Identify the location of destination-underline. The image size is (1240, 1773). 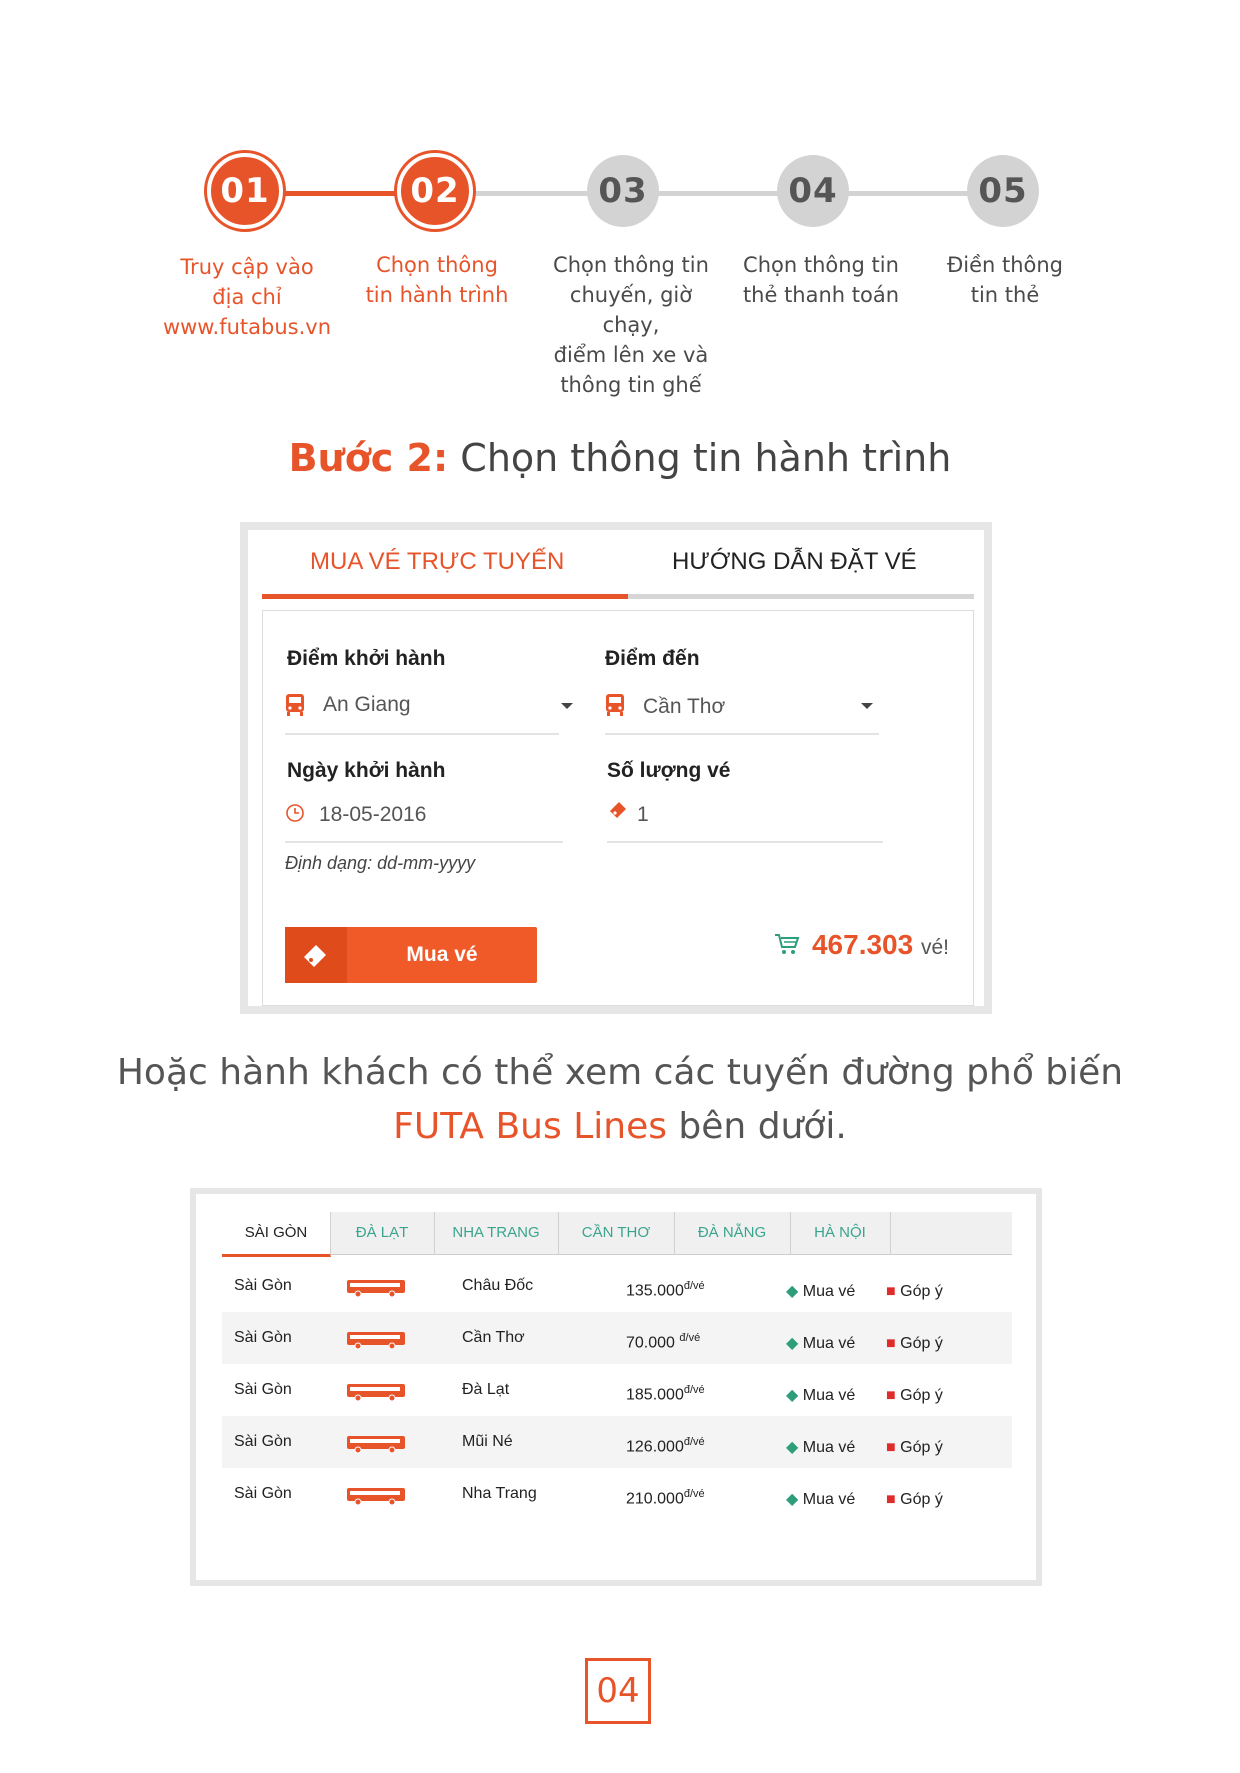
(742, 734).